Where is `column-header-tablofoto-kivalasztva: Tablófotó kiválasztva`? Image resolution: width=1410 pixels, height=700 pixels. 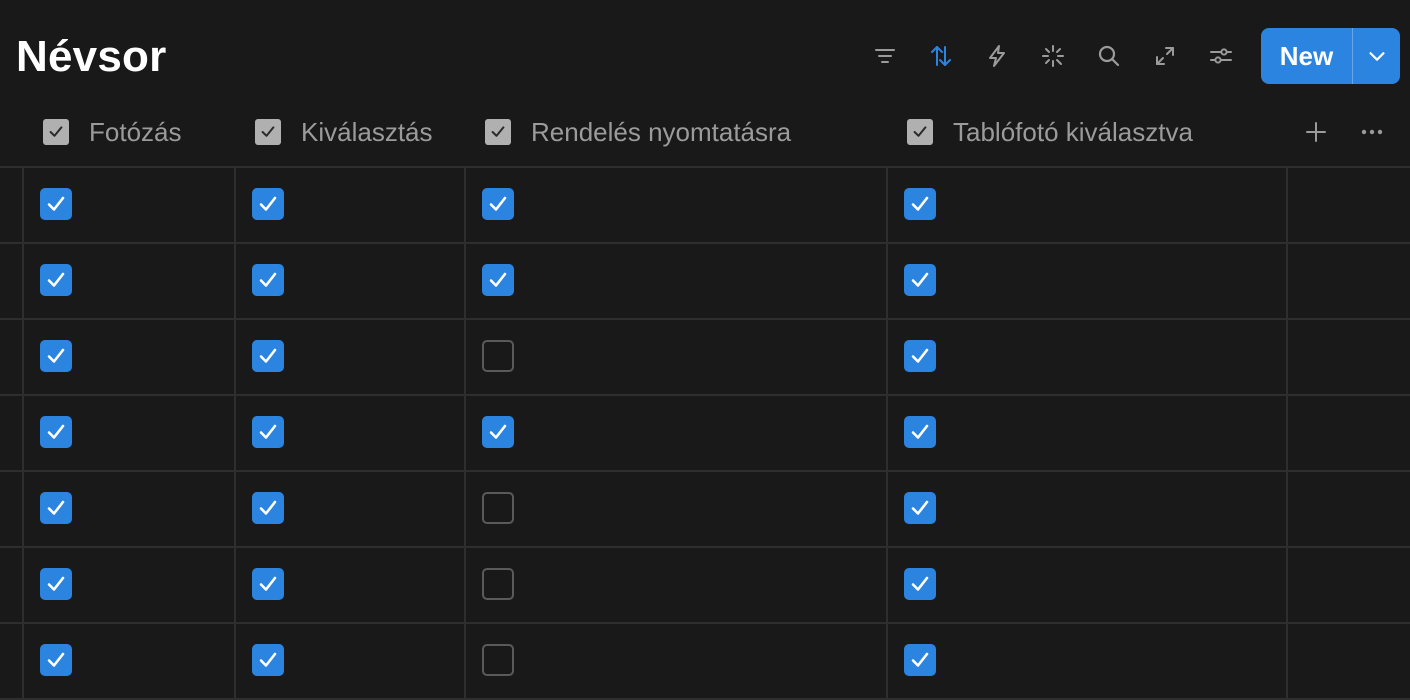 column-header-tablofoto-kivalasztva: Tablófotó kiválasztva is located at coordinates (1050, 132).